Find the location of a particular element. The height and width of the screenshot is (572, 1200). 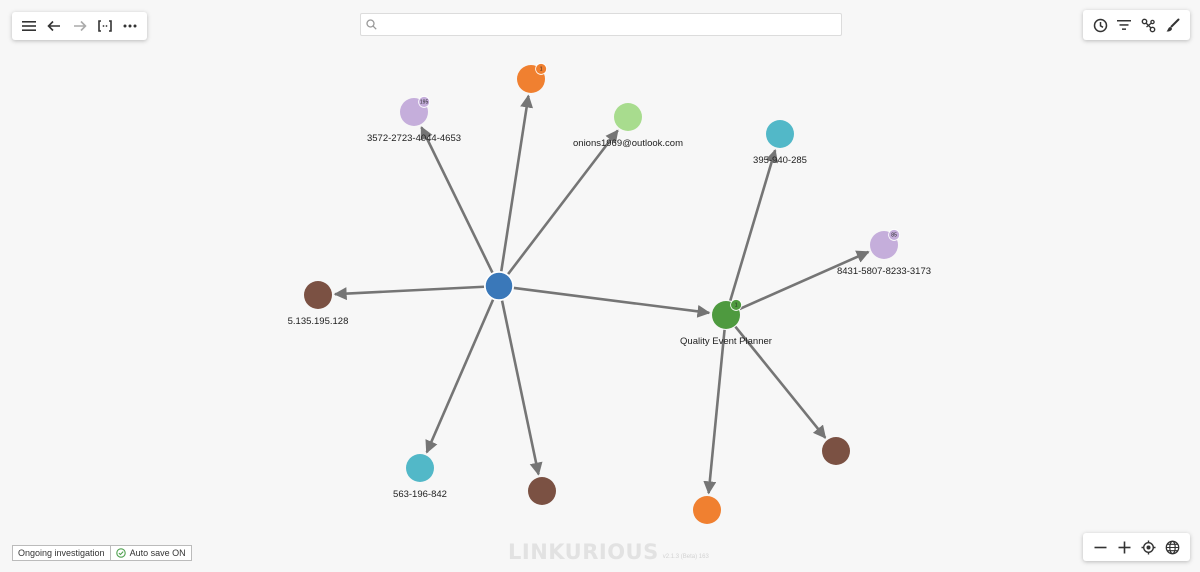

zoom-out-button is located at coordinates (1100, 547).